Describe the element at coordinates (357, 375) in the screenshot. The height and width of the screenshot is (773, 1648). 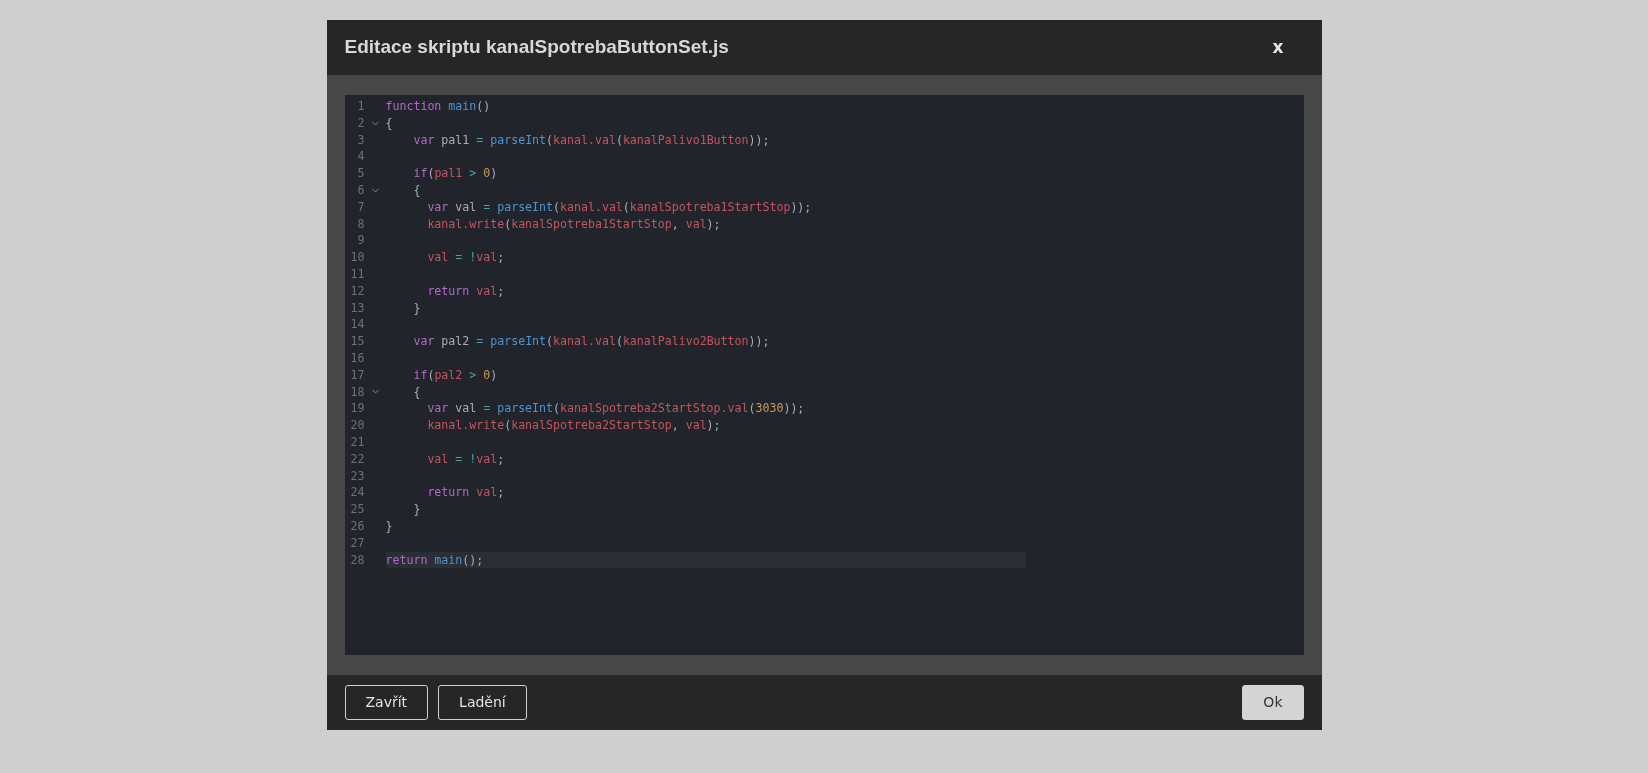
I see `line-number: 17` at that location.